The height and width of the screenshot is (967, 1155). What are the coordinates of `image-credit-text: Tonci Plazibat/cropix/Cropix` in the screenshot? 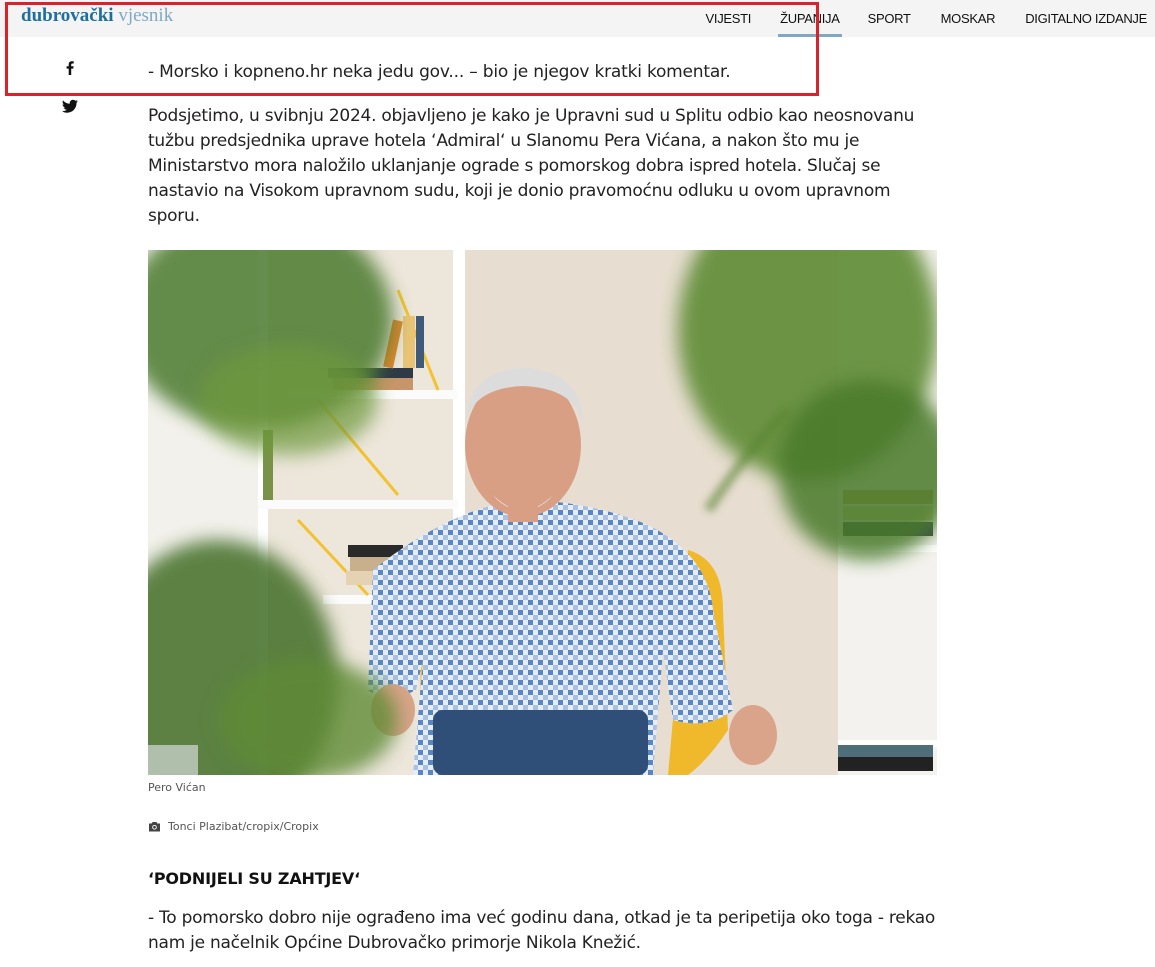 It's located at (243, 826).